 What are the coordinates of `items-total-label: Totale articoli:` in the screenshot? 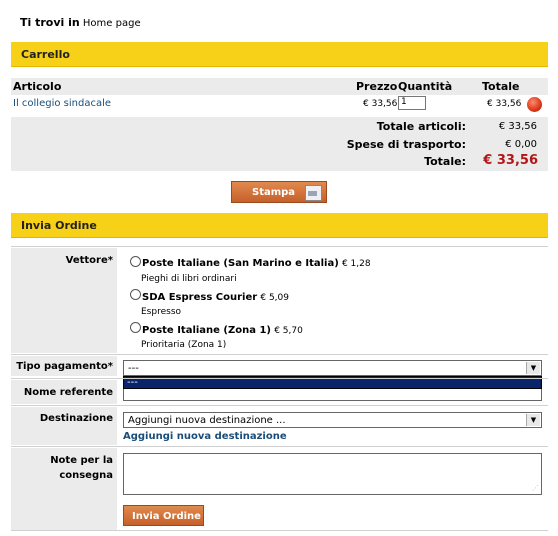 It's located at (421, 126).